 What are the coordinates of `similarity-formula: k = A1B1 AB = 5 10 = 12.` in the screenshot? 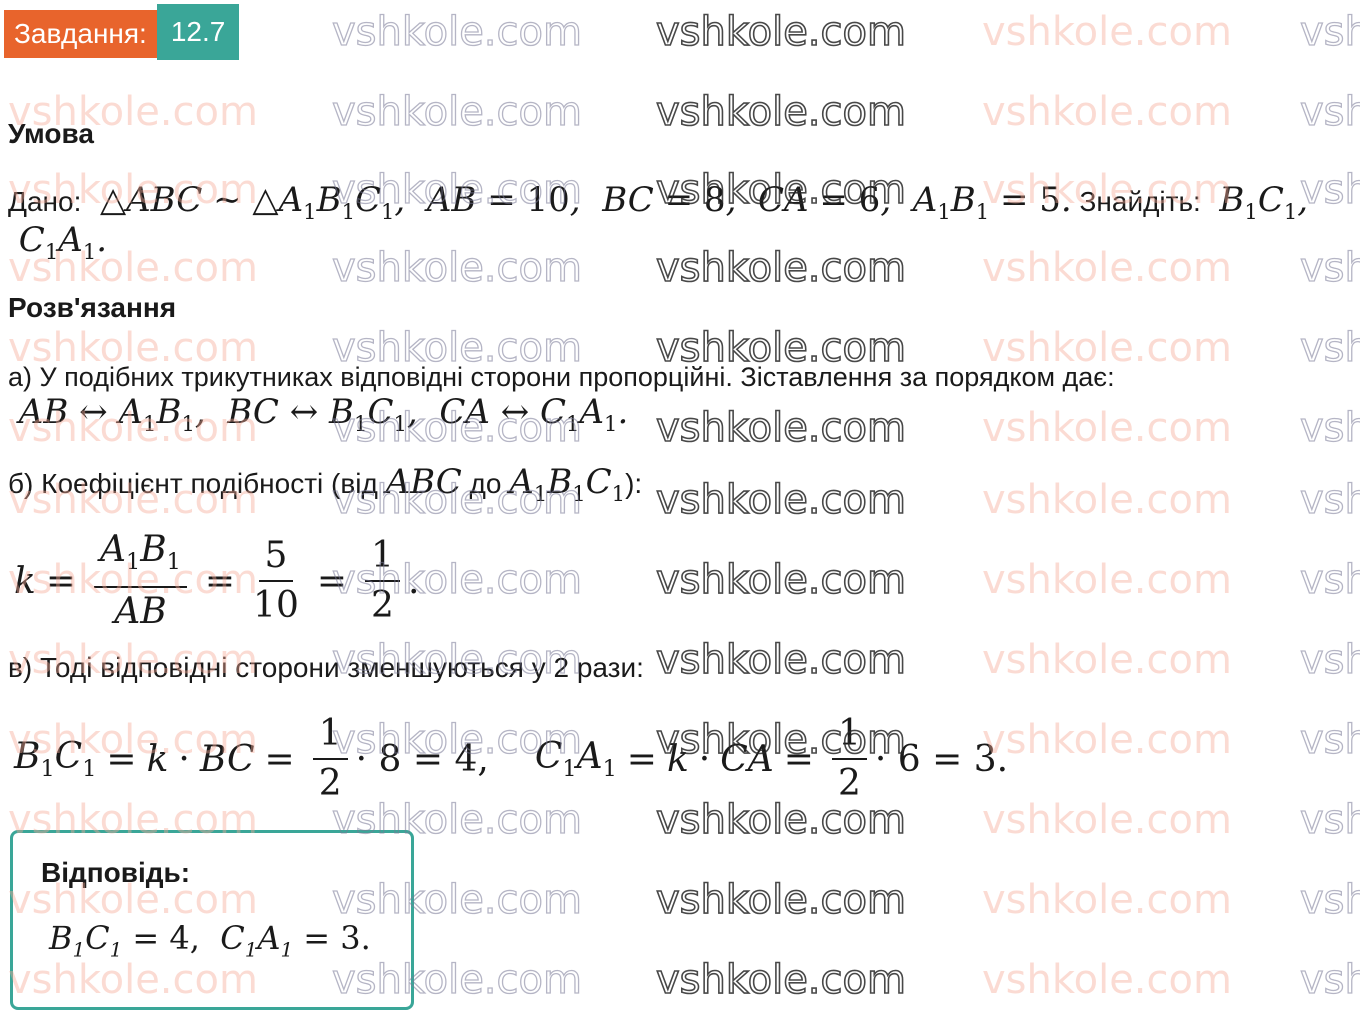 It's located at (217, 581).